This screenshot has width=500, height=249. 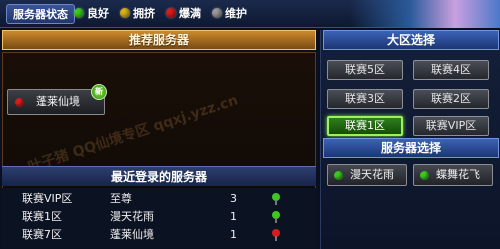 What do you see at coordinates (365, 70) in the screenshot?
I see `region-button-5: 联赛5区` at bounding box center [365, 70].